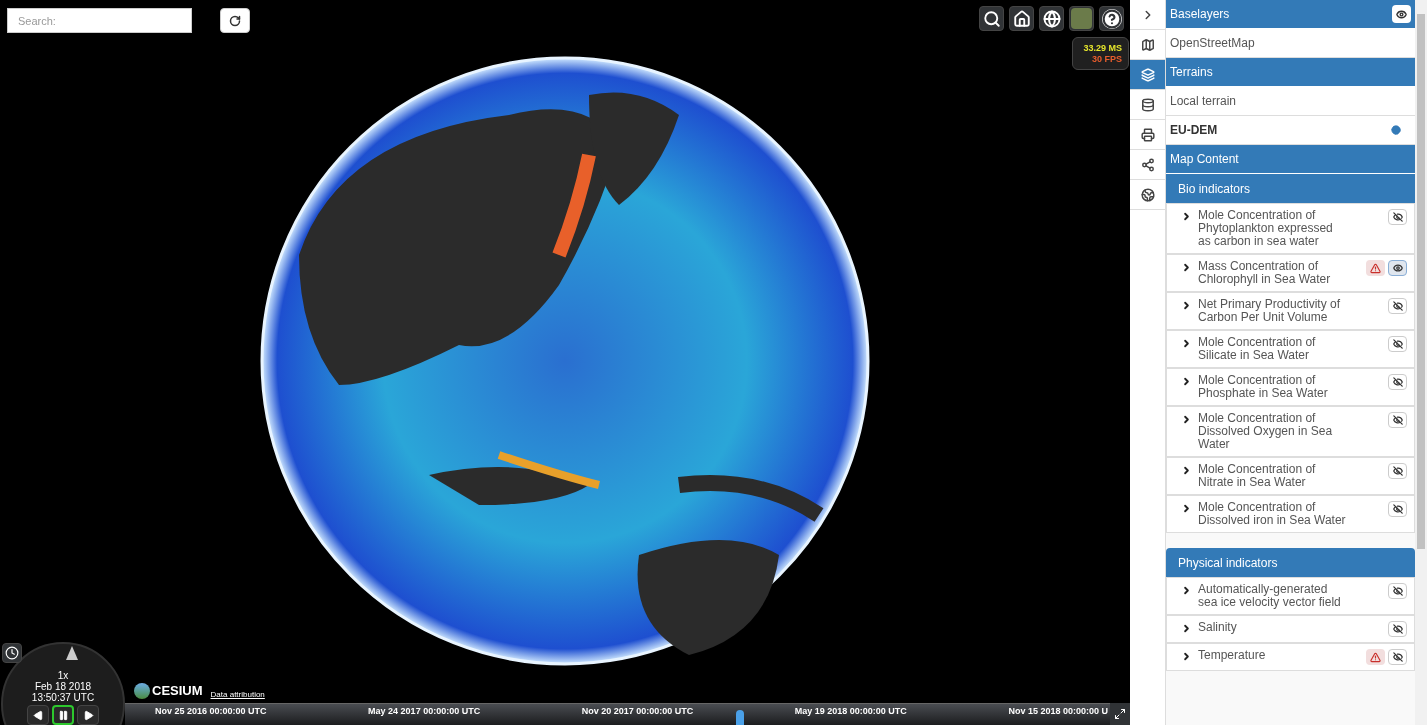 This screenshot has width=1427, height=725. What do you see at coordinates (1290, 228) in the screenshot?
I see `layer-row: Mole Concentration of Phytoplankton expressed as carbon in sea water` at bounding box center [1290, 228].